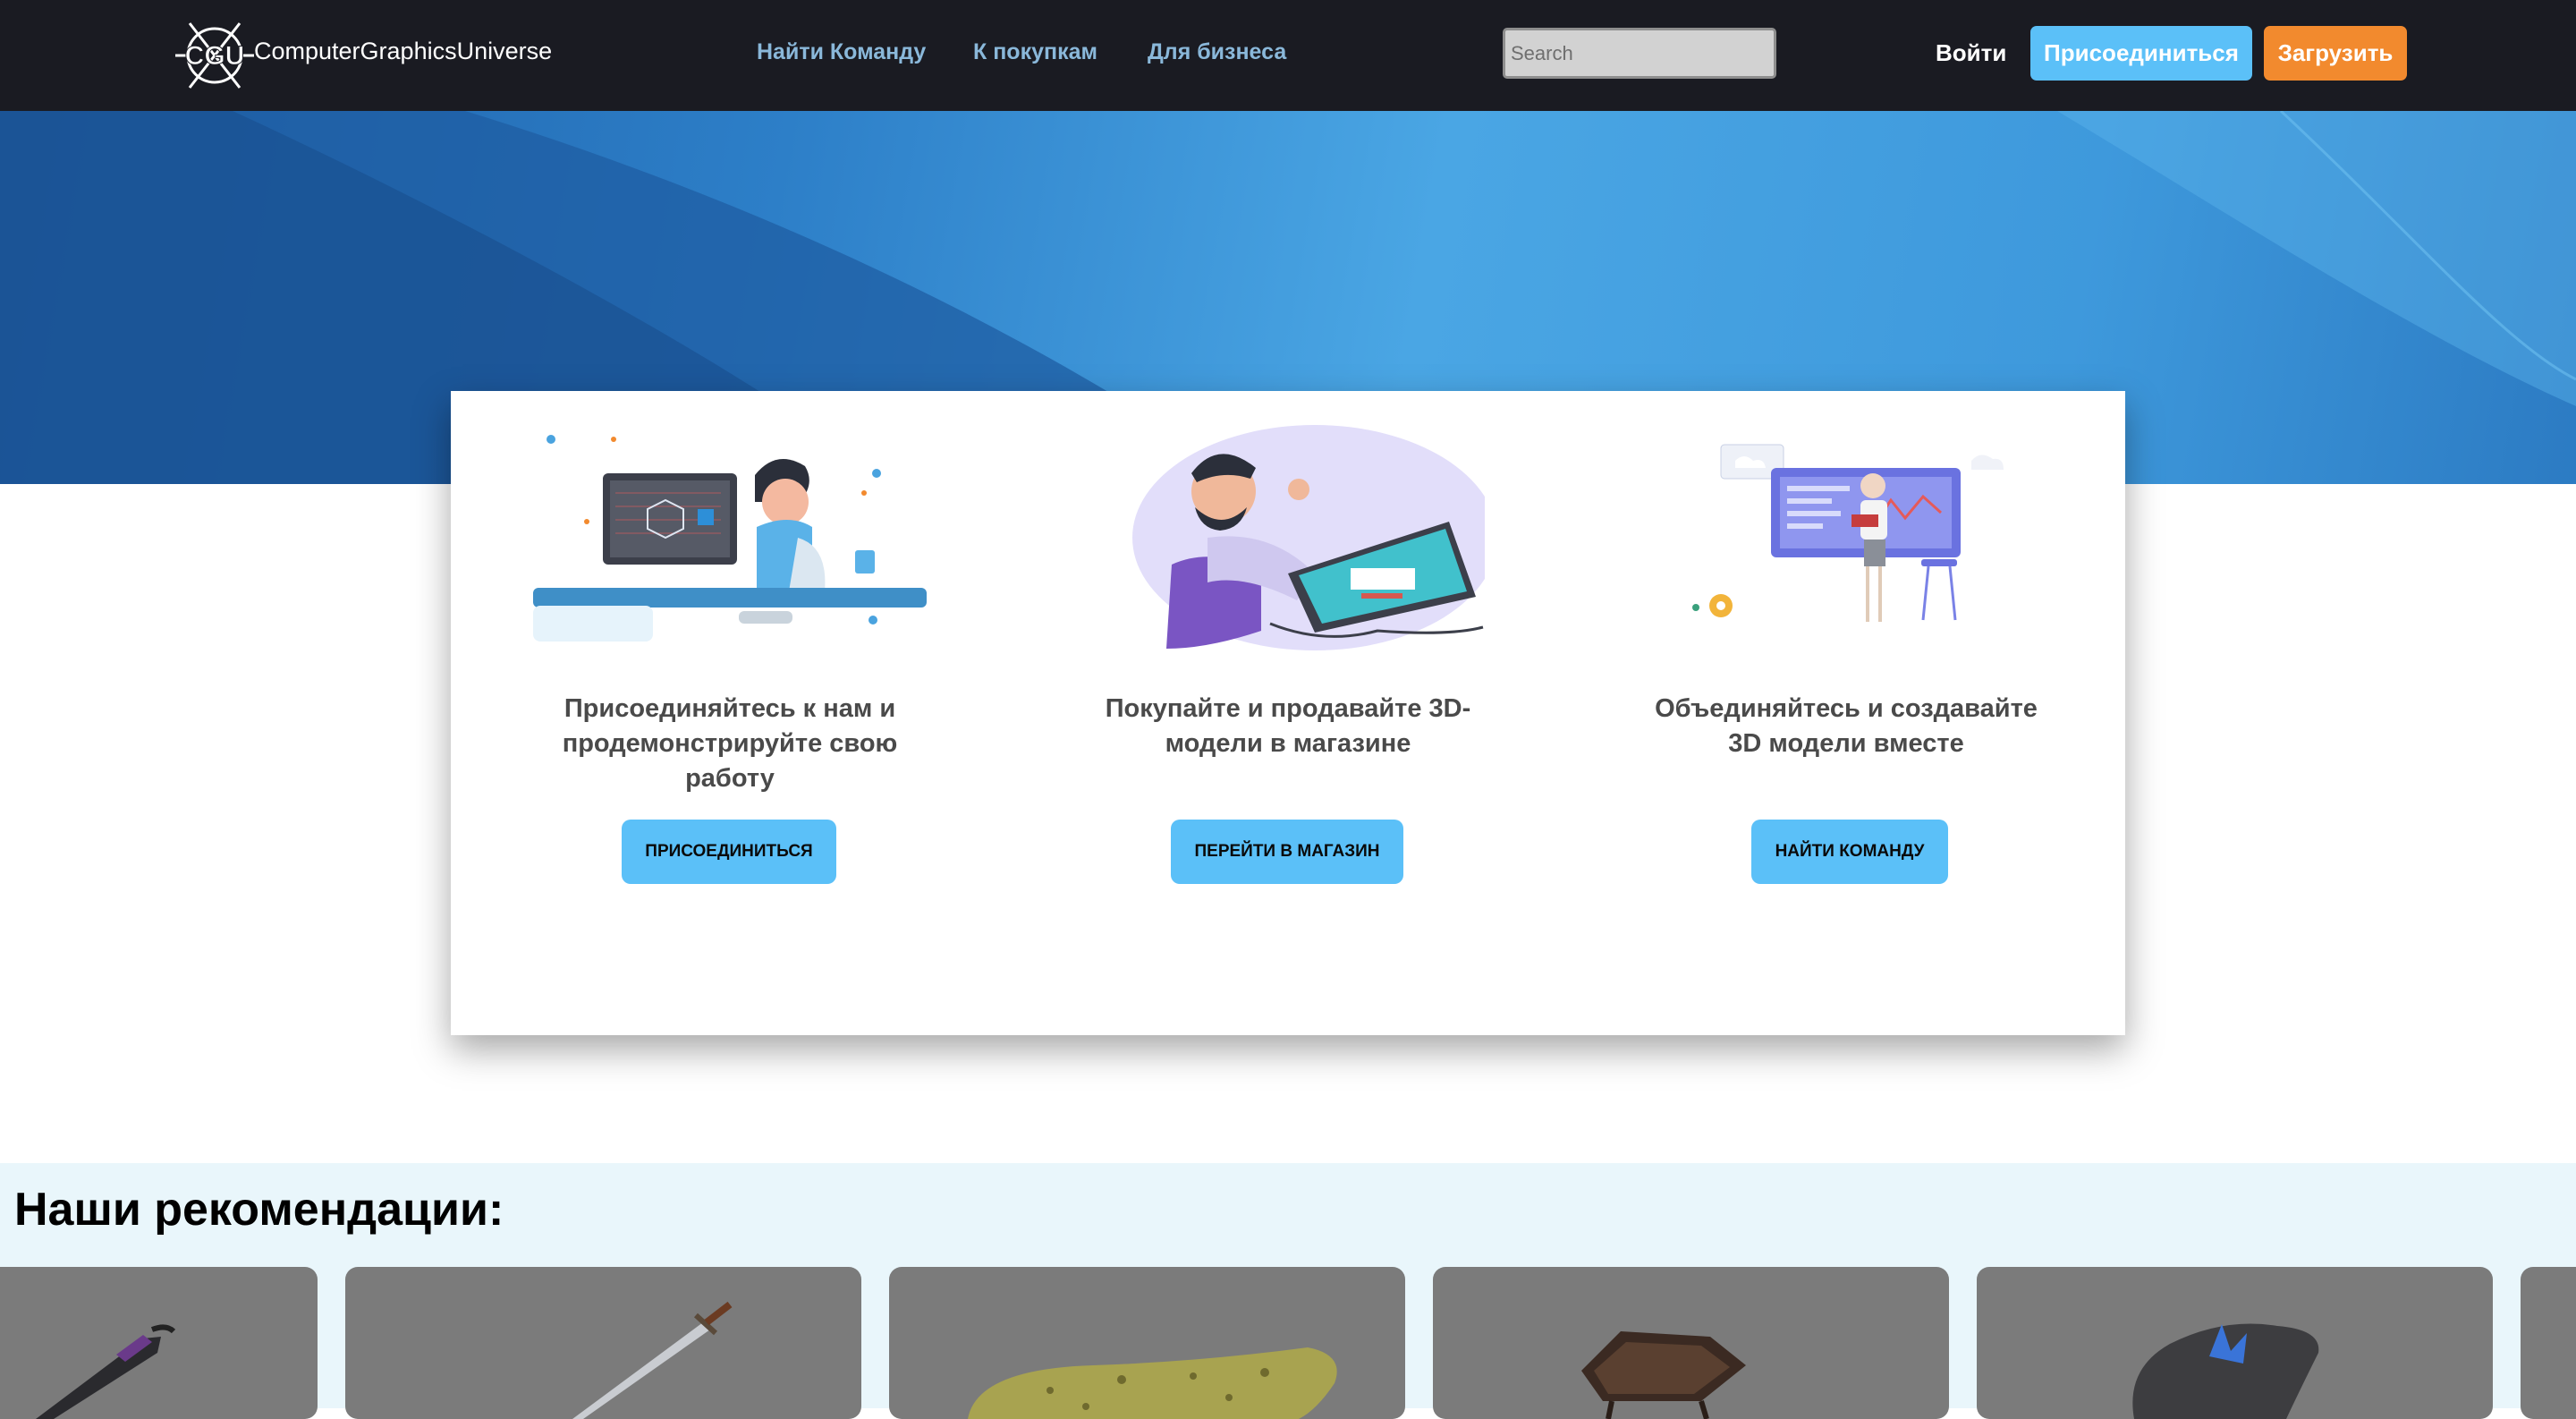  Describe the element at coordinates (403, 51) in the screenshot. I see `brand-name: ComputerGraphicsUniverse` at that location.